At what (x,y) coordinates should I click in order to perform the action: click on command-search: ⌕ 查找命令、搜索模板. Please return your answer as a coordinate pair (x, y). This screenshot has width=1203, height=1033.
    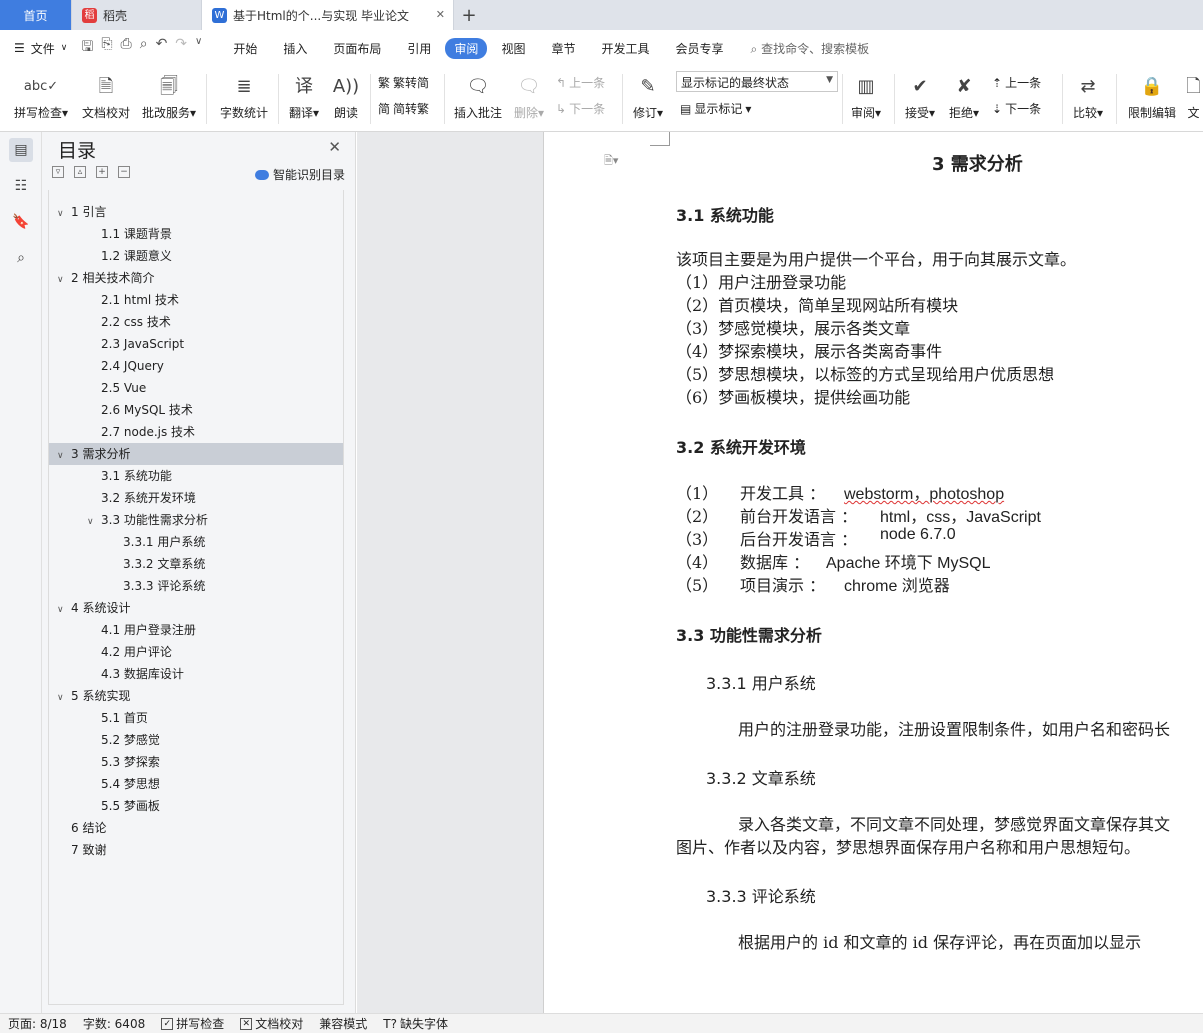
    Looking at the image, I should click on (810, 48).